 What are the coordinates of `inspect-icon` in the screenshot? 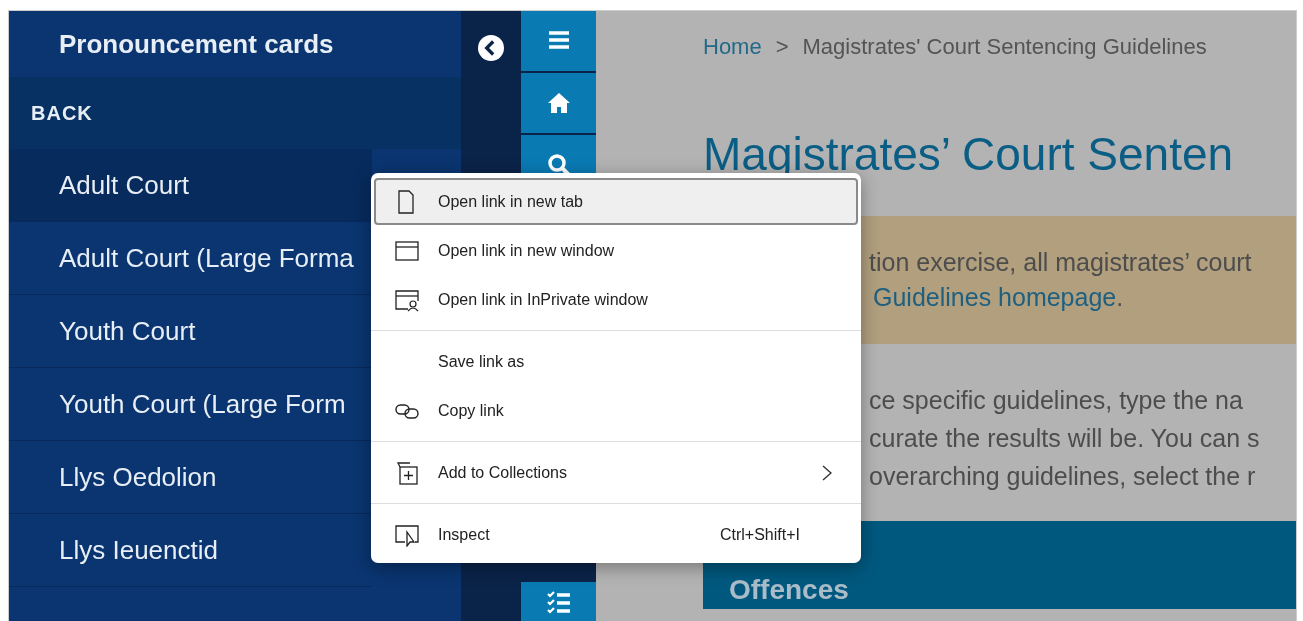 It's located at (407, 534).